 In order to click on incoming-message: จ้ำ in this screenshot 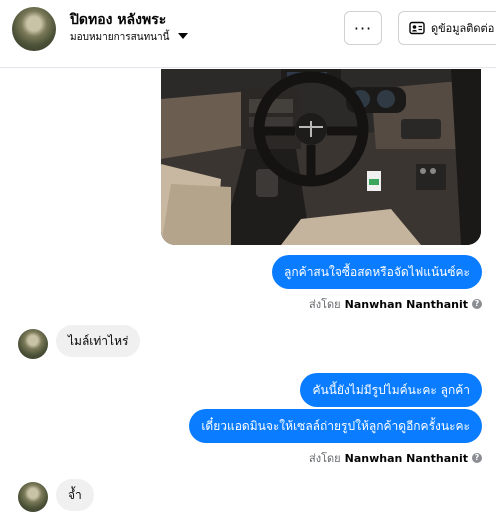, I will do `click(75, 495)`.